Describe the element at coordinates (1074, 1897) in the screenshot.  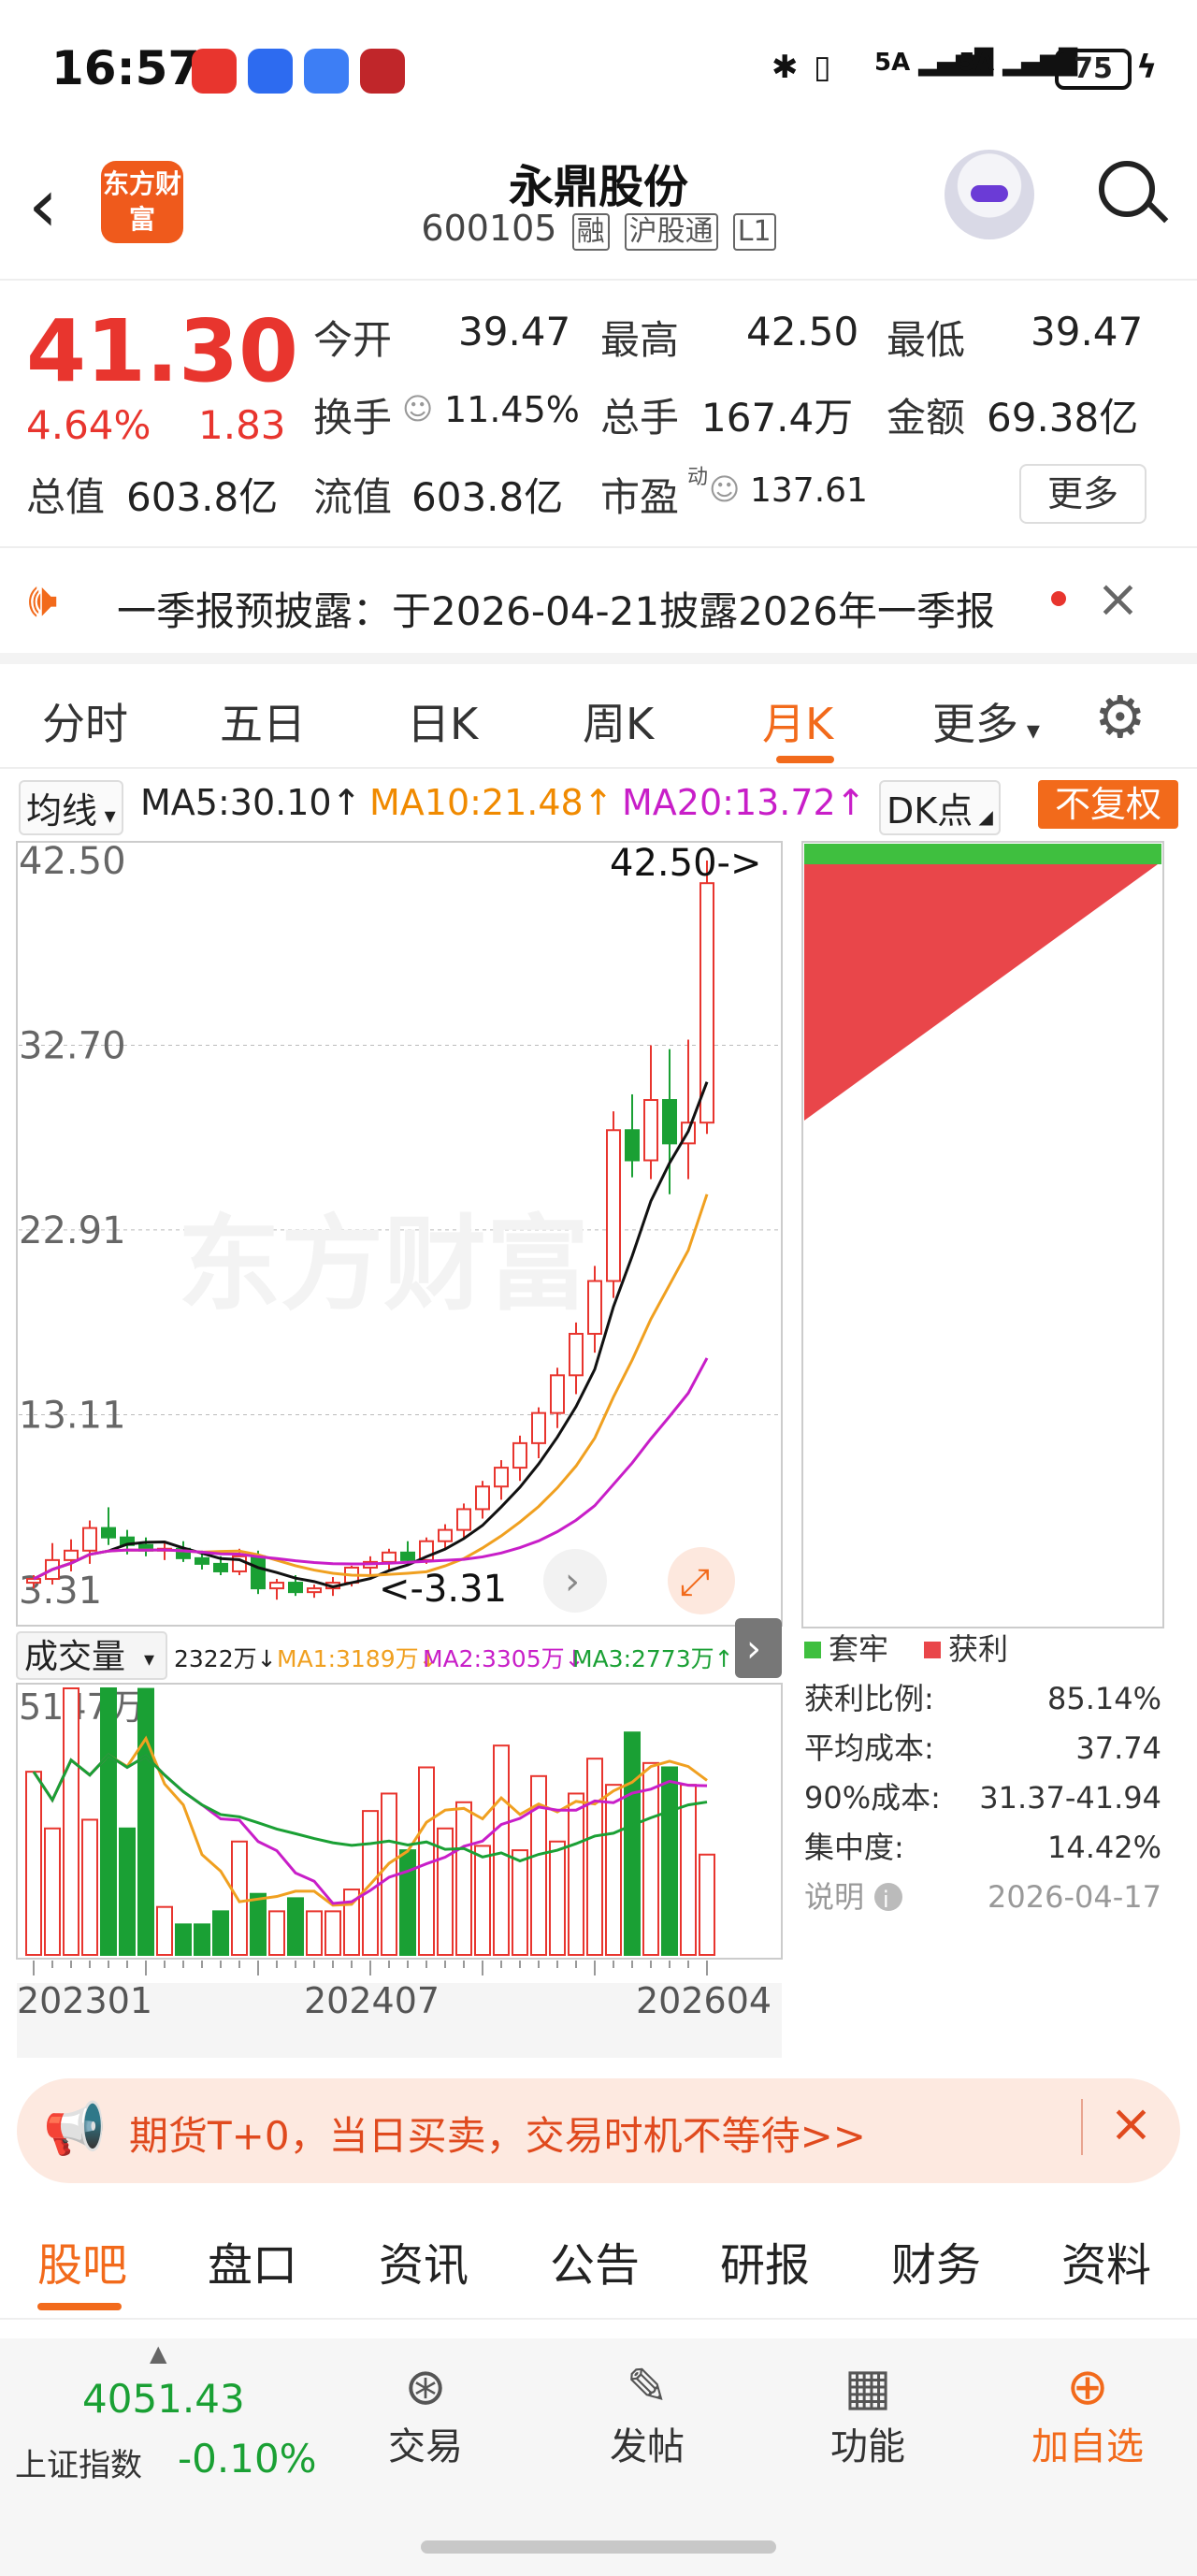
I see `chip-date: 2026-04-17` at that location.